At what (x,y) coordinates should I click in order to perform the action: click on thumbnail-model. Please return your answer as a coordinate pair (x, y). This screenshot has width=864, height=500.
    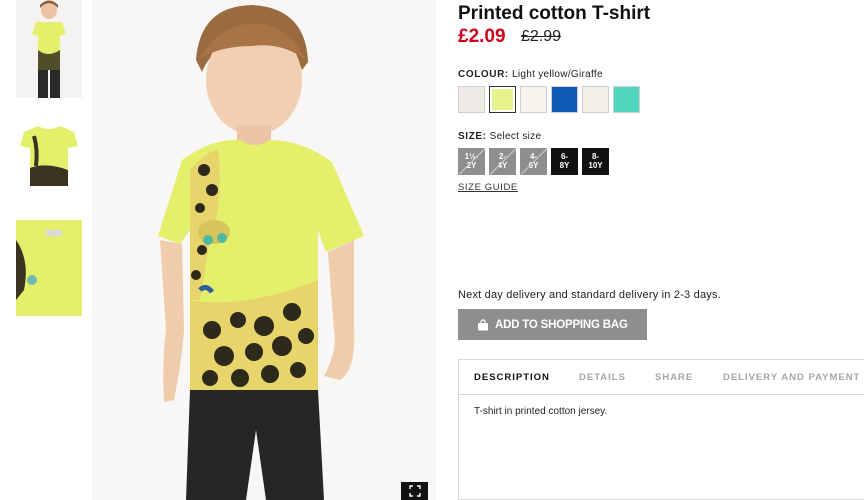
    Looking at the image, I should click on (49, 49).